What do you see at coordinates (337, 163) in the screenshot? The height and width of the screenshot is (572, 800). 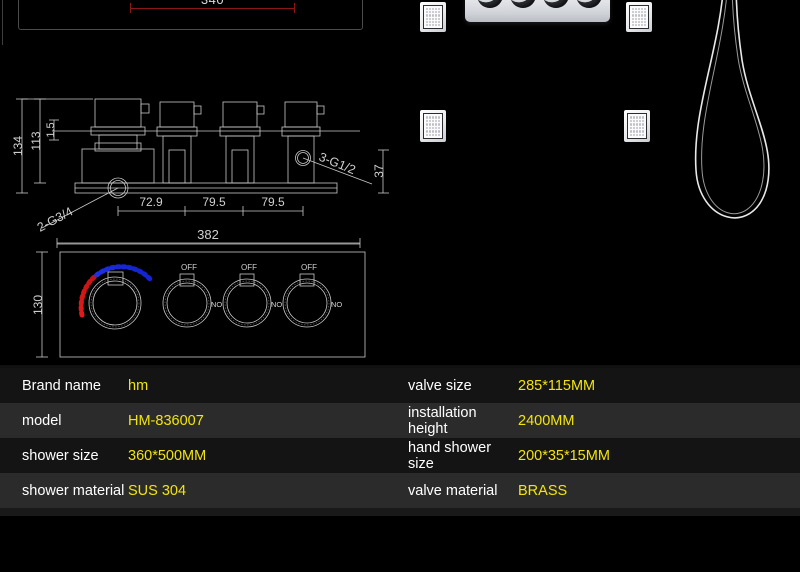 I see `note-3-g12: 3-G1/2` at bounding box center [337, 163].